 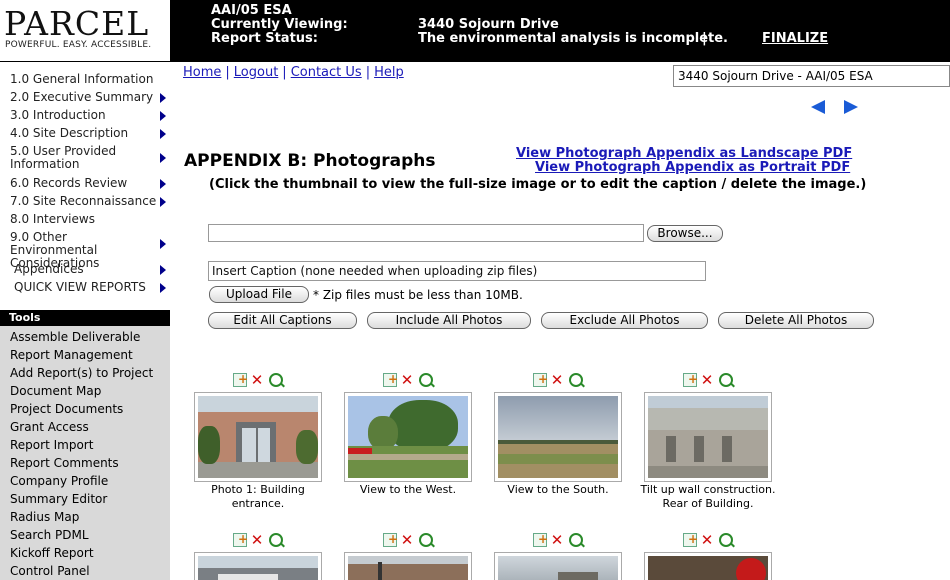 I want to click on nav-item-introduction: 3.0 Introduction, so click(x=88, y=115).